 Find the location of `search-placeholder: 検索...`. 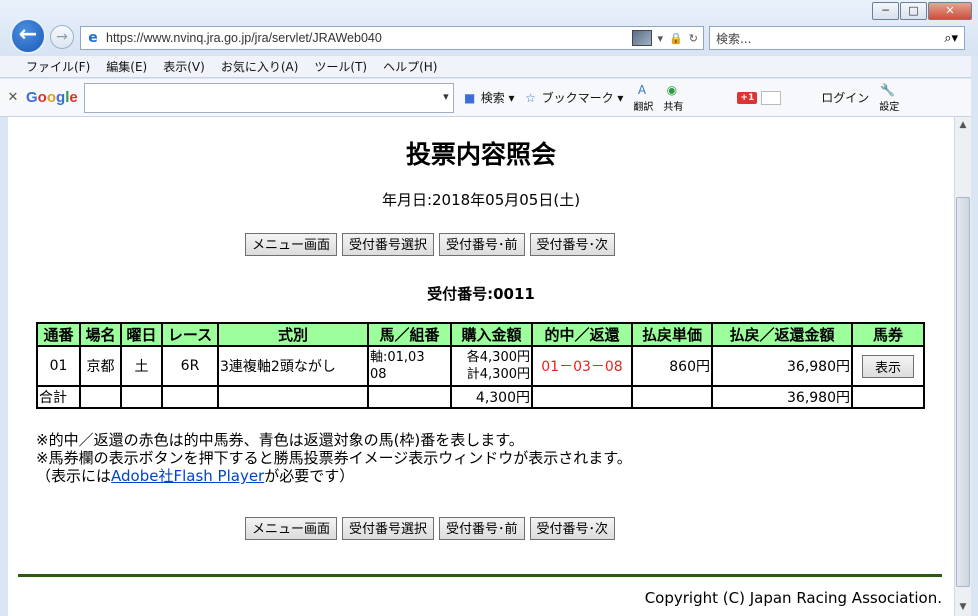

search-placeholder: 検索... is located at coordinates (734, 38).